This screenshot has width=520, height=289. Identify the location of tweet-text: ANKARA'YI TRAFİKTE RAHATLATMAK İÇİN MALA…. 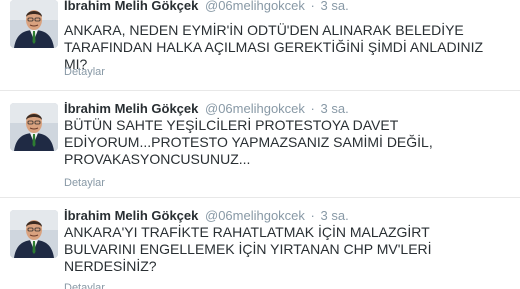
(248, 249).